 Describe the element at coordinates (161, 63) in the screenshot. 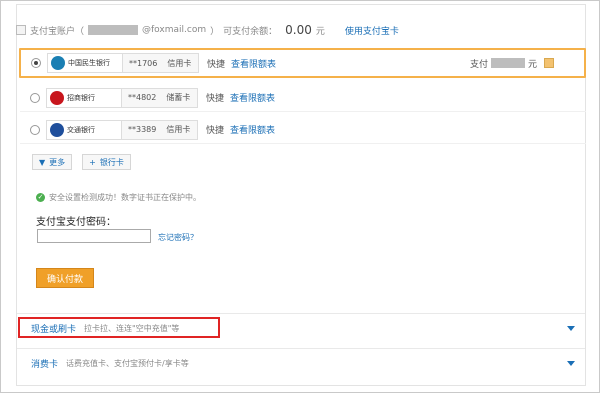

I see `card-info: **1706 信用卡` at that location.